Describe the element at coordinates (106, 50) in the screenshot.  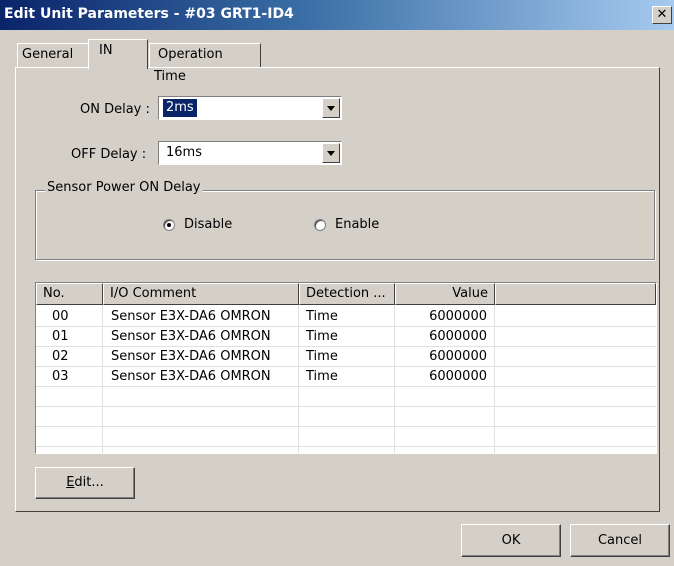
I see `tab-in-label: IN` at that location.